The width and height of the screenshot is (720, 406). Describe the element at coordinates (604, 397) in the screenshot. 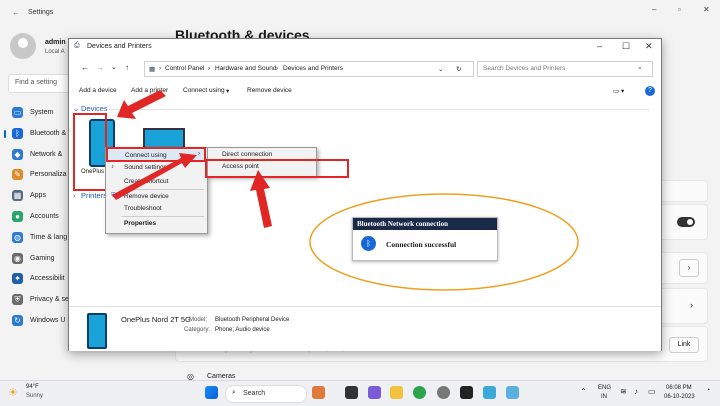

I see `language-region: IN` at that location.